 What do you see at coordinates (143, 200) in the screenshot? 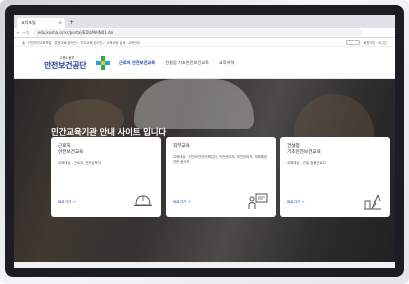
I see `hardhat-icon` at bounding box center [143, 200].